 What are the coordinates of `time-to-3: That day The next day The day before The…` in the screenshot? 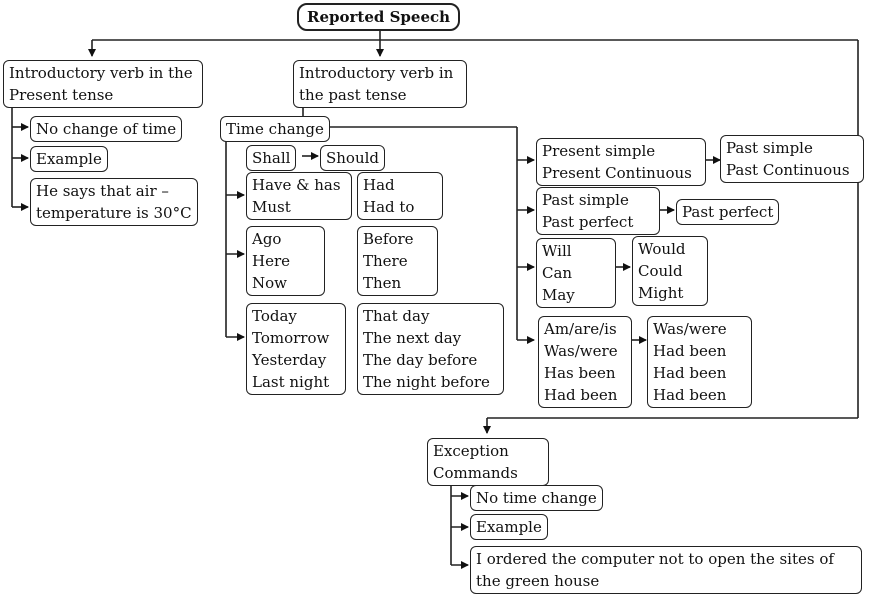 It's located at (430, 349).